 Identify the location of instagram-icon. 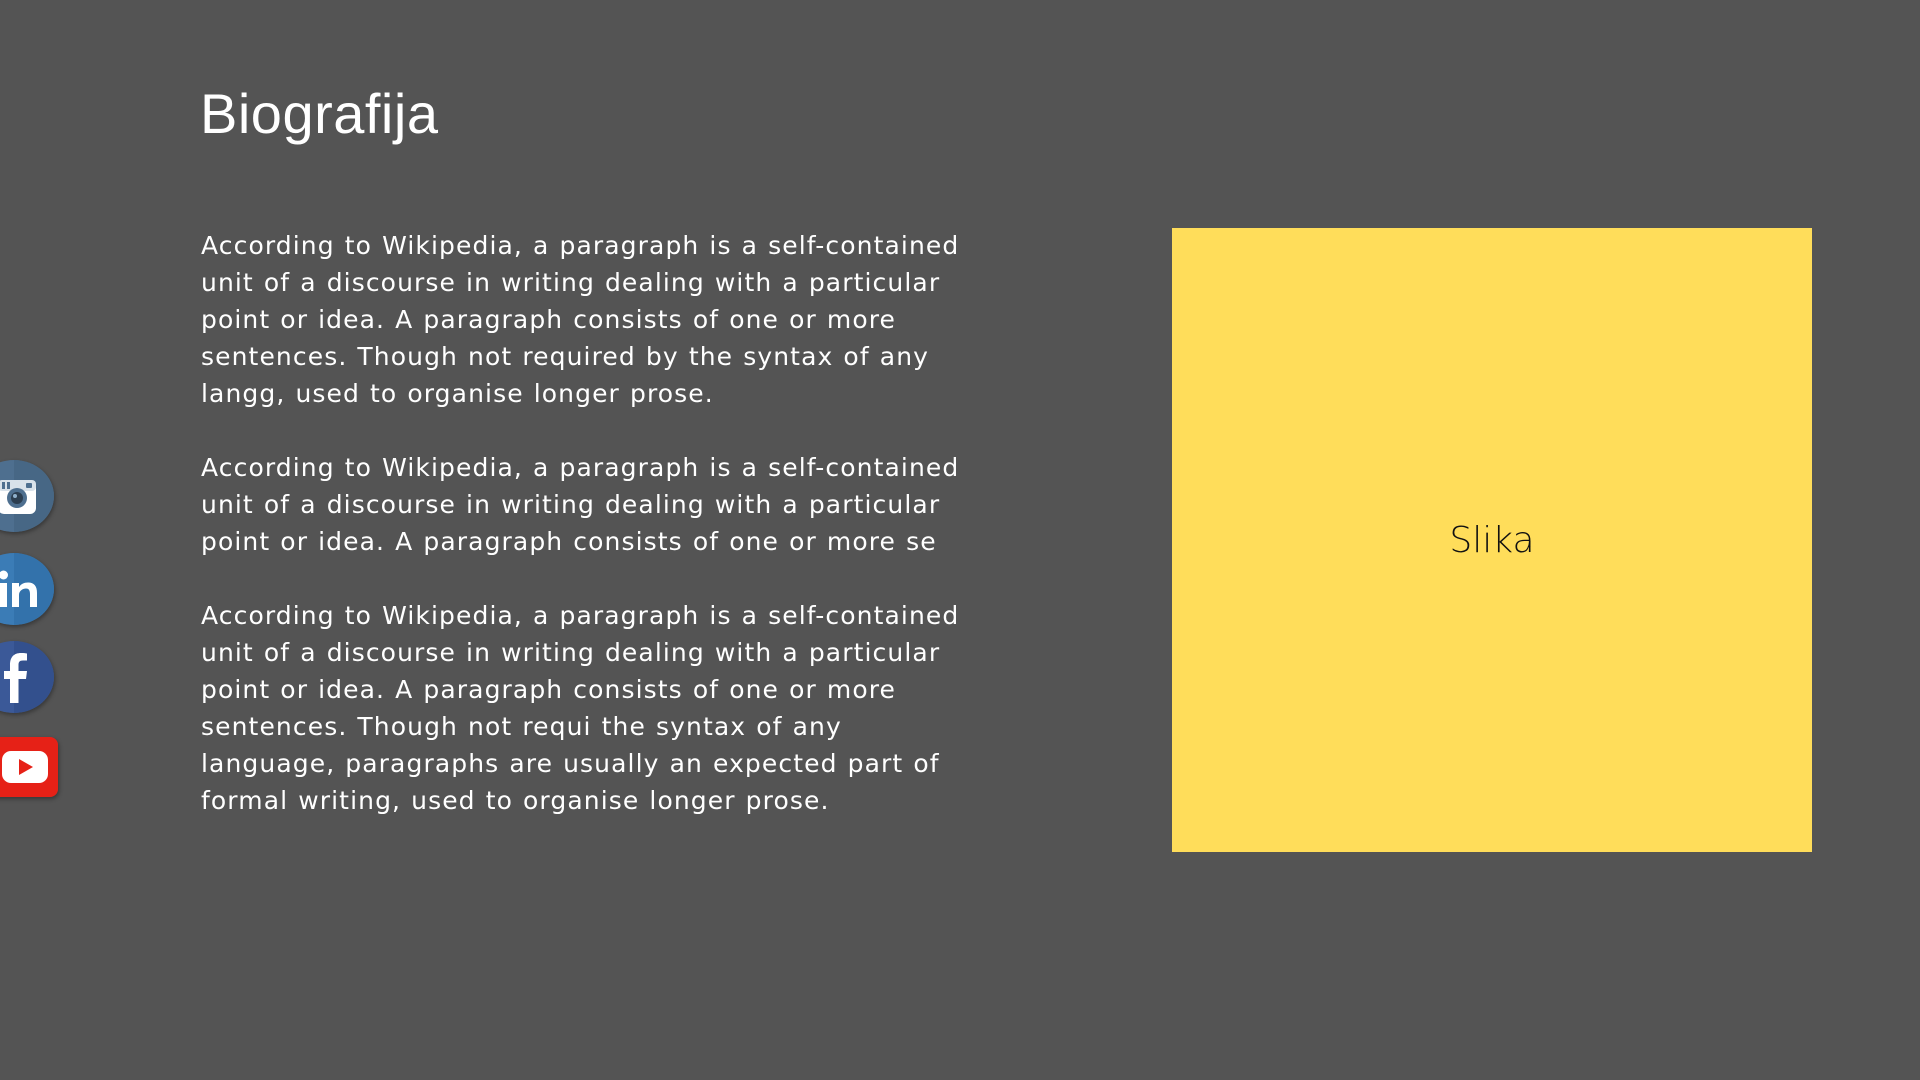
(27, 496).